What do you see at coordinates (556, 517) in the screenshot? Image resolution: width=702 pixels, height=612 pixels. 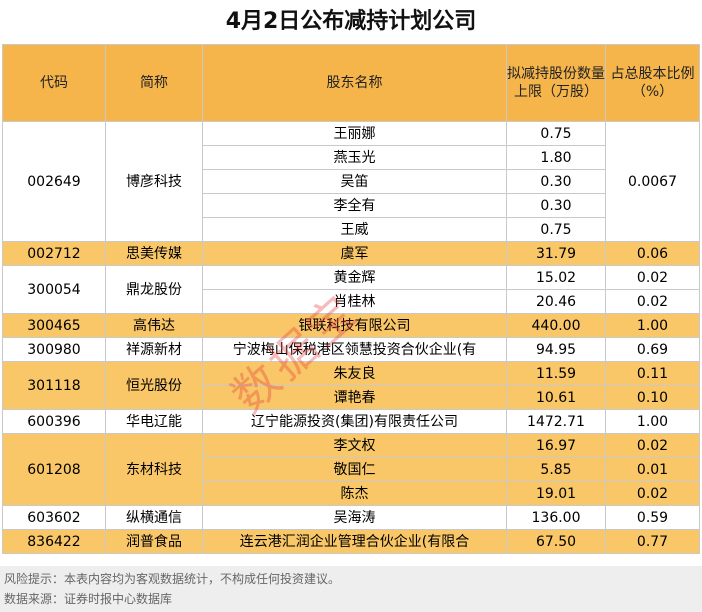 I see `shares-cell: 136.00` at bounding box center [556, 517].